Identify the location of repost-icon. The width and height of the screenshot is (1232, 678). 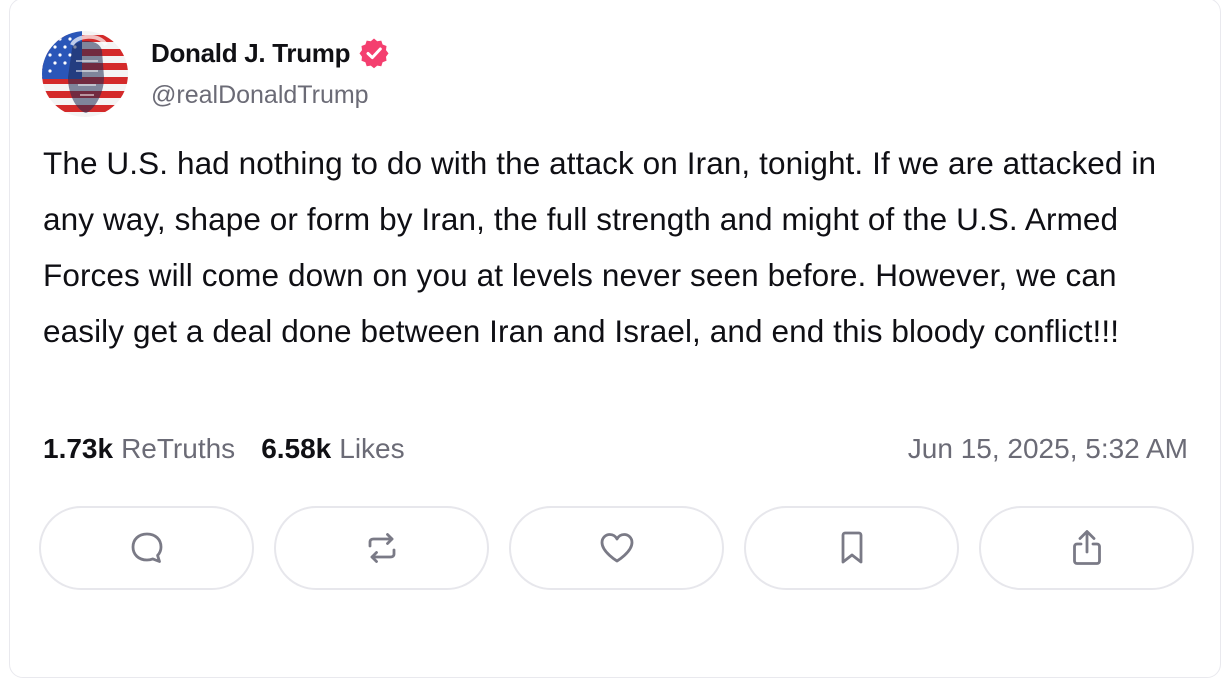
(381, 548).